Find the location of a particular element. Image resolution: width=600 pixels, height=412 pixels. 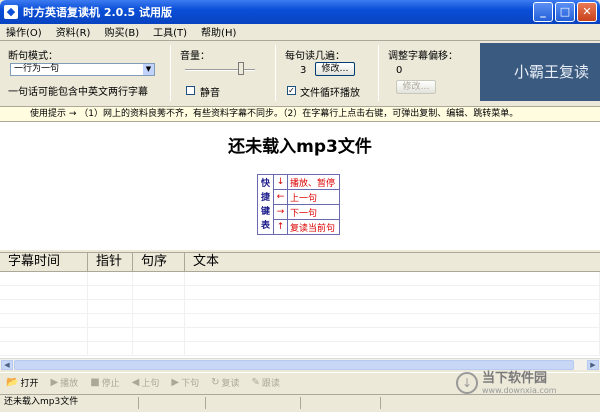

shortcut-repeat: 复读当前句 is located at coordinates (313, 227).